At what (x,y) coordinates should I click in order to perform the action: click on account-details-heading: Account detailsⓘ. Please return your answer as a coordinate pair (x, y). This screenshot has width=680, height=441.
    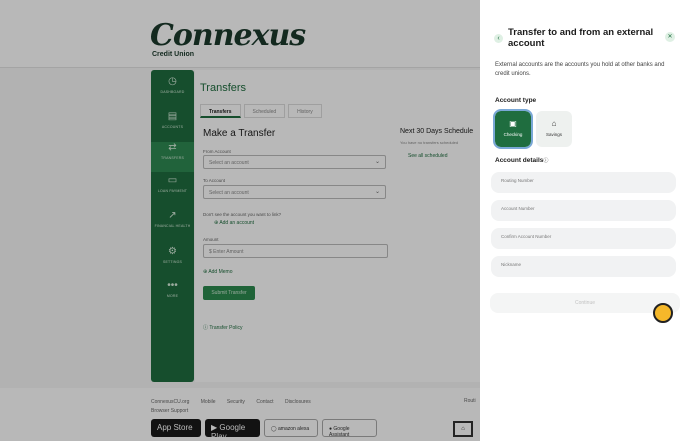
    Looking at the image, I should click on (521, 160).